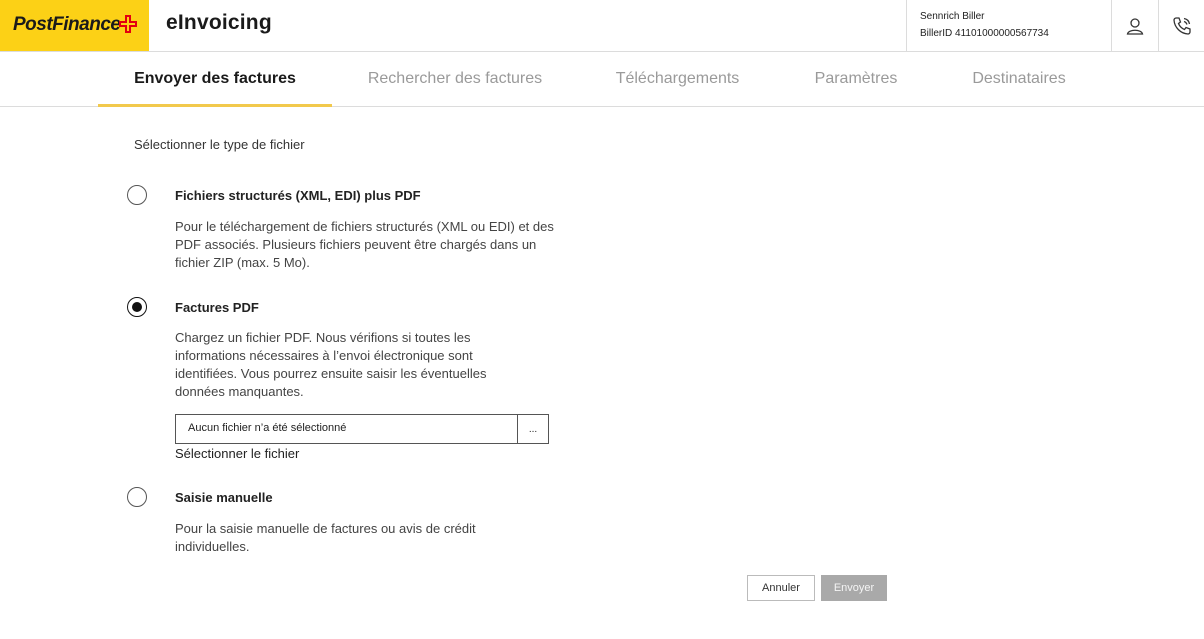 The height and width of the screenshot is (639, 1204). Describe the element at coordinates (237, 453) in the screenshot. I see `file-input-label: Sélectionner le fichier` at that location.